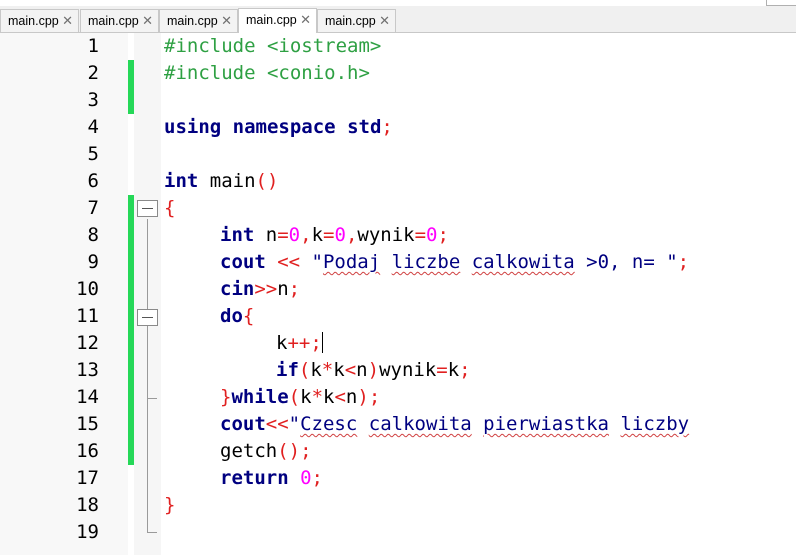  I want to click on code-line-13: if(k*k<n)wynik=k;, so click(373, 370).